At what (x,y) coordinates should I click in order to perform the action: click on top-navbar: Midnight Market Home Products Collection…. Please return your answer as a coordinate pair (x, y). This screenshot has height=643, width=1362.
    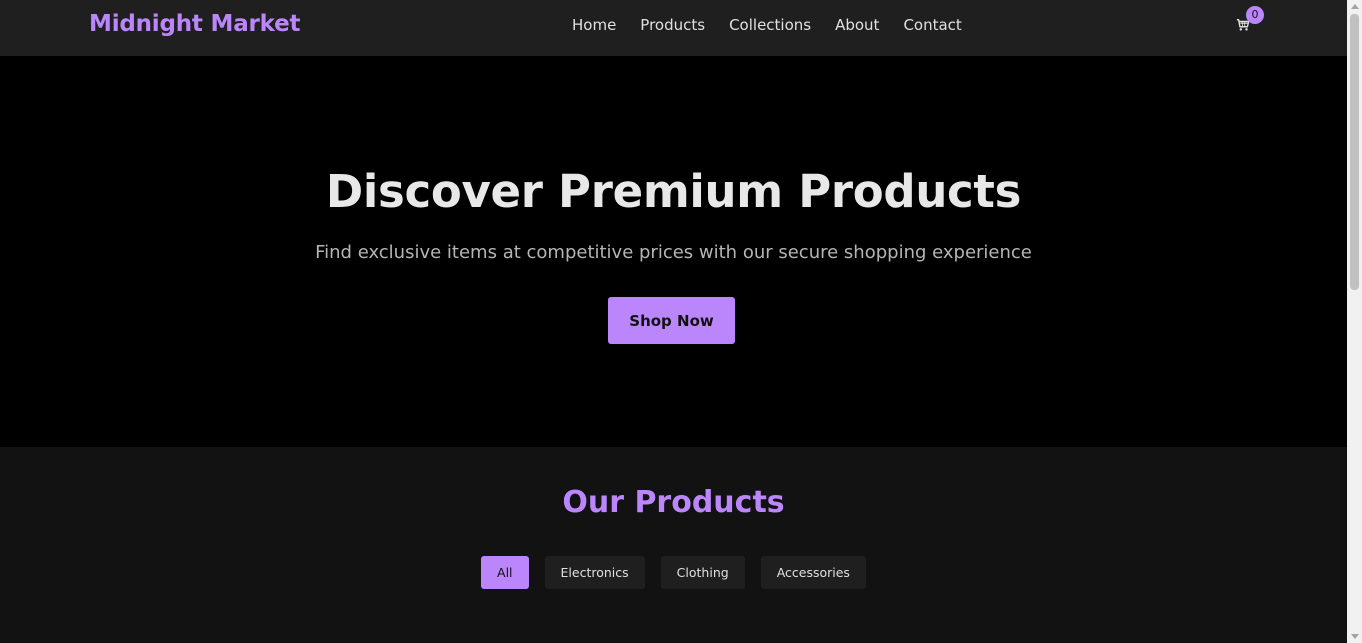
    Looking at the image, I should click on (673, 28).